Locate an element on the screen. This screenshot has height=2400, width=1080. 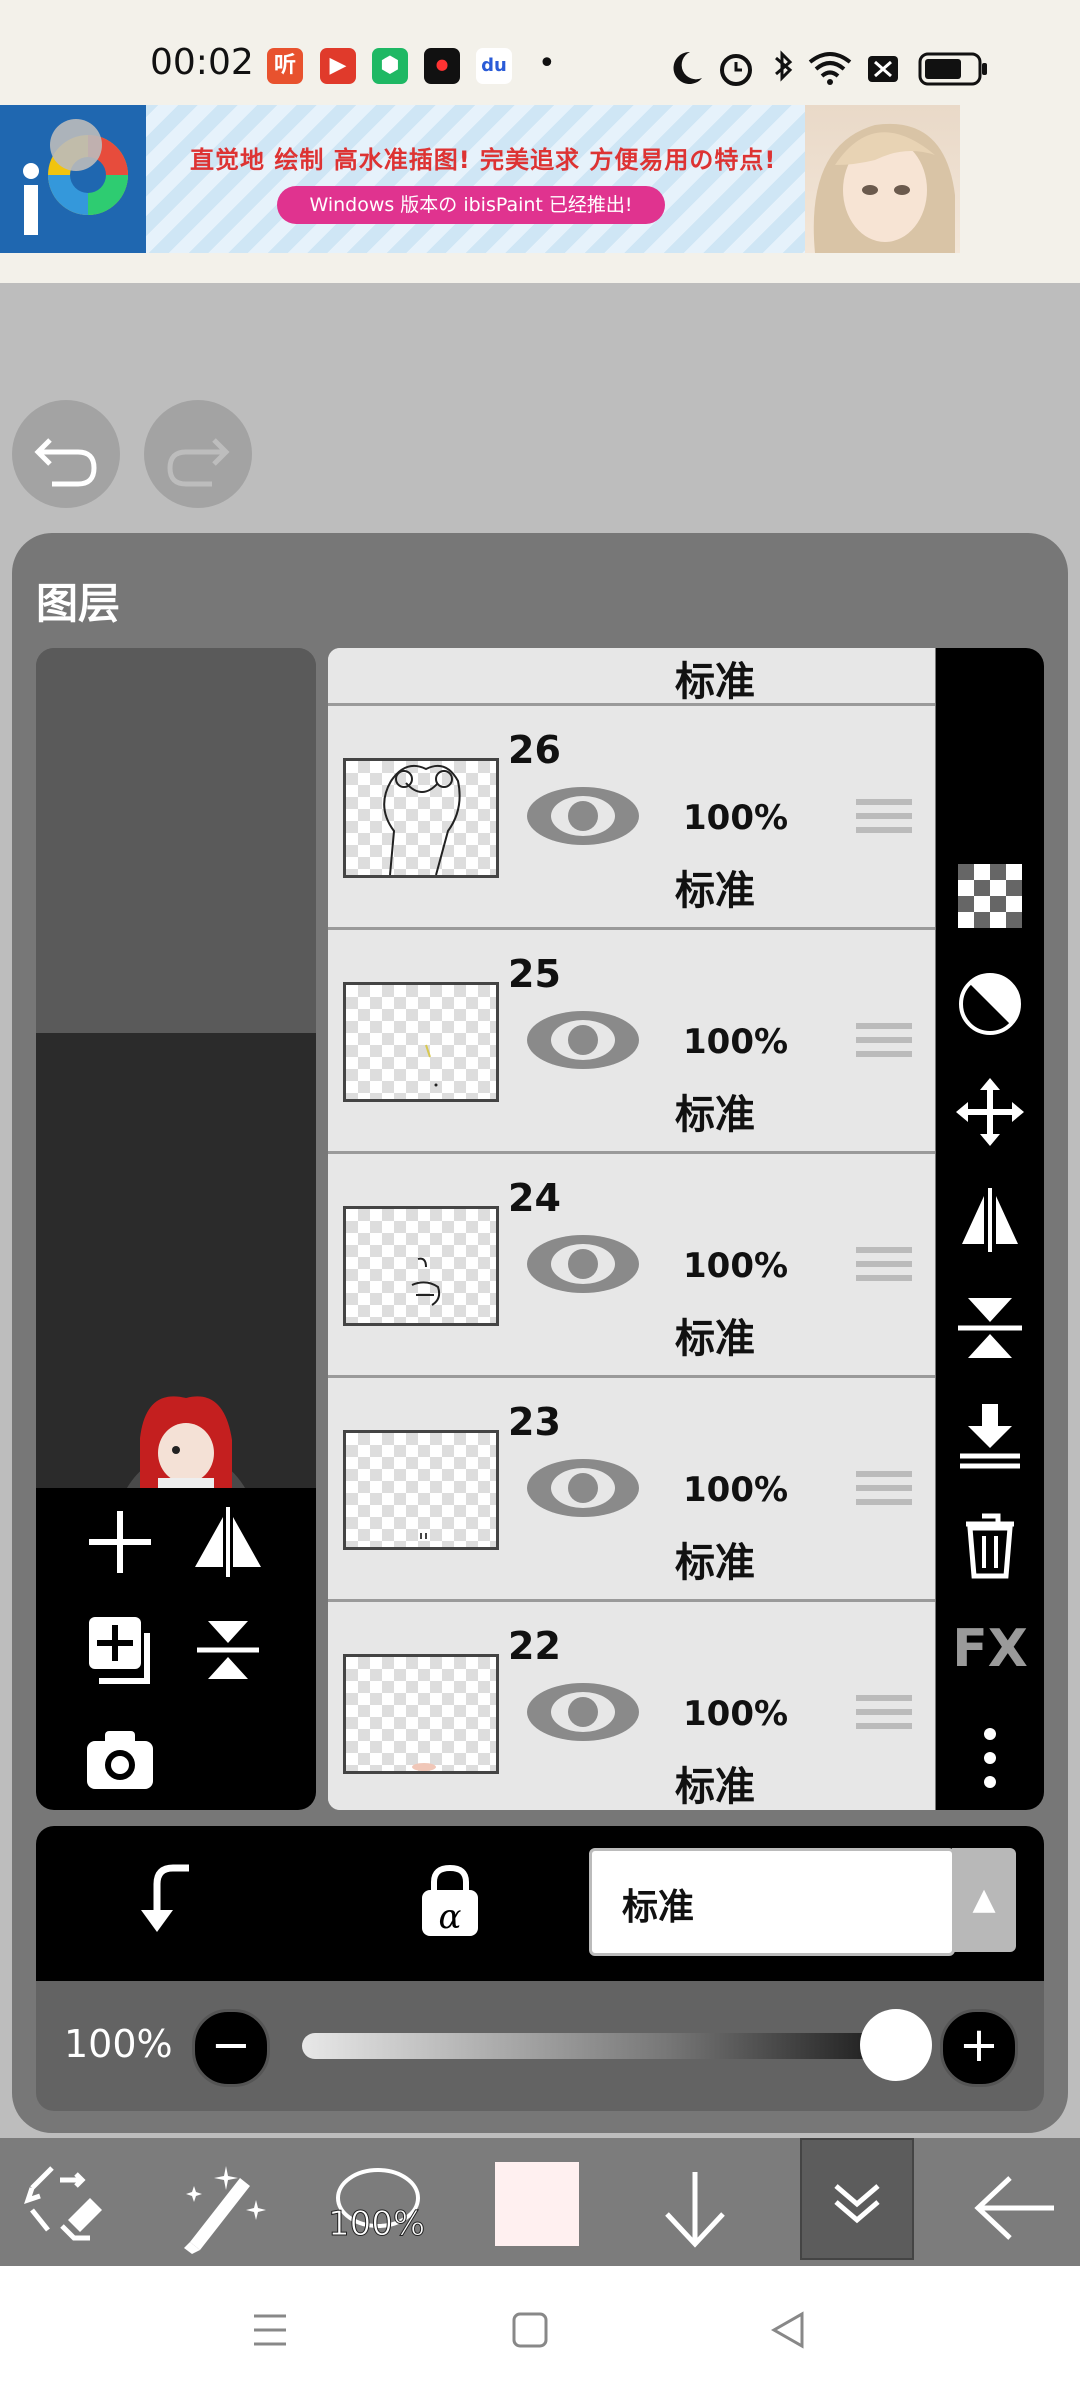
opacity-label: 100% is located at coordinates (118, 2044).